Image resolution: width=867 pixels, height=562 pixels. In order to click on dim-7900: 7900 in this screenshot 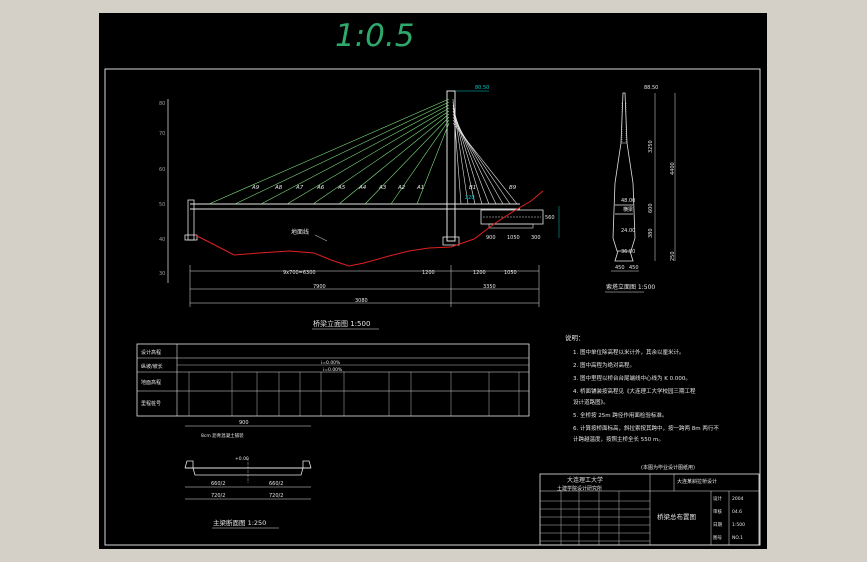, I will do `click(319, 287)`.